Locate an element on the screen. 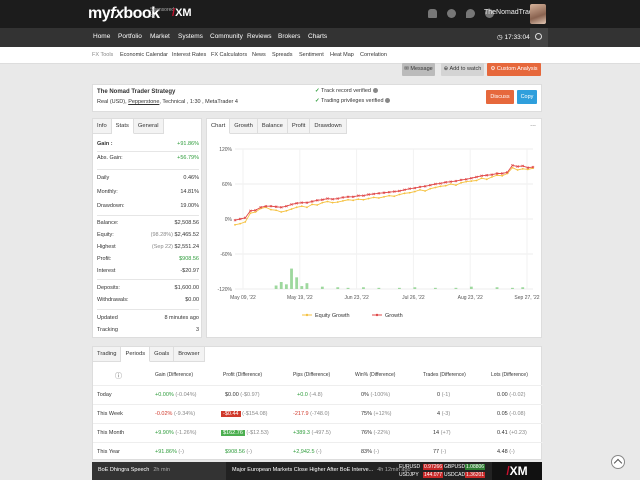 Image resolution: width=640 pixels, height=480 pixels. tab-profit: Profit is located at coordinates (299, 126).